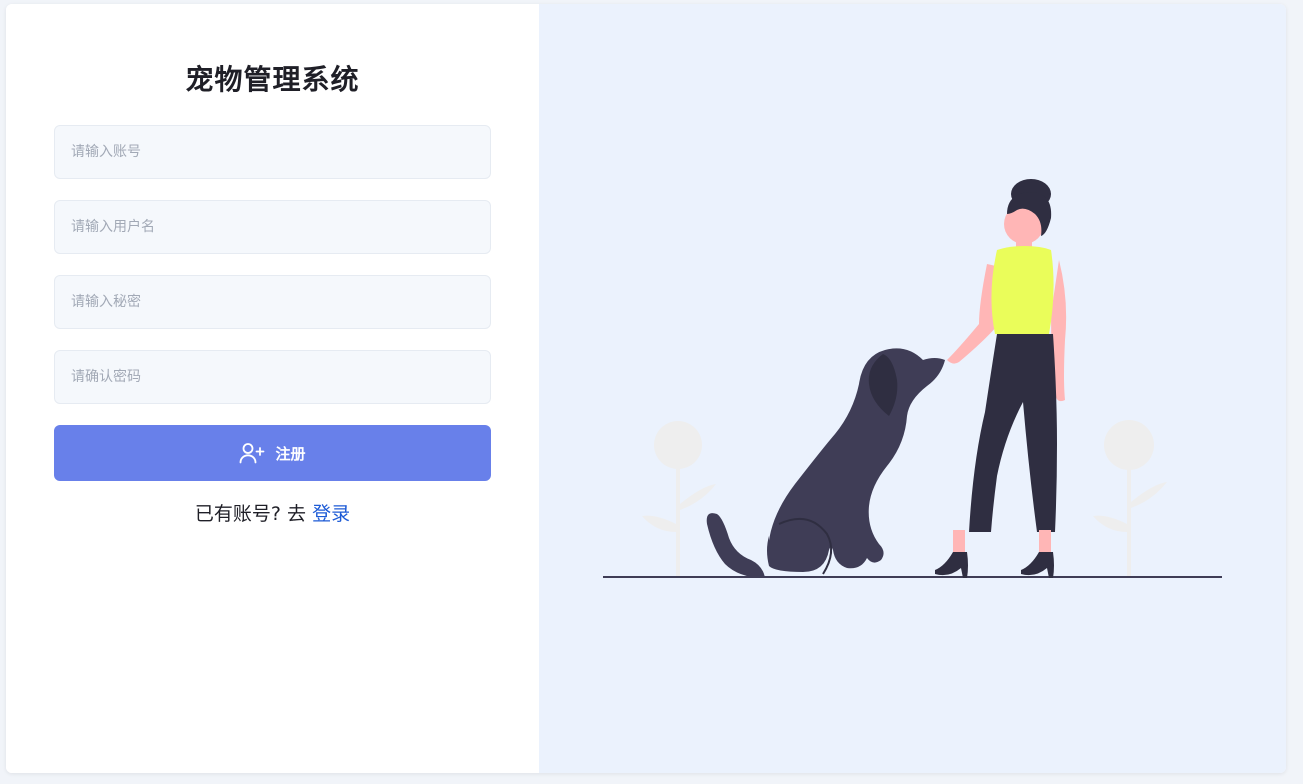  Describe the element at coordinates (1130, 498) in the screenshot. I see `plant-right-icon` at that location.